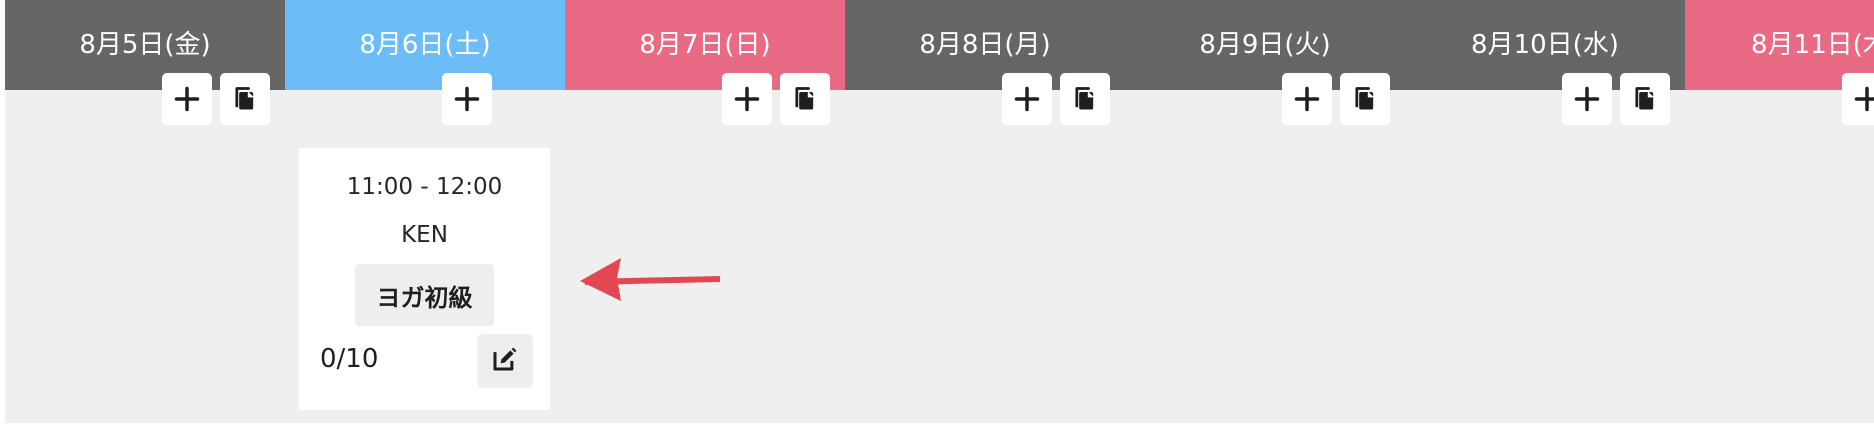  What do you see at coordinates (985, 45) in the screenshot?
I see `day-label: 8月8日(月)` at bounding box center [985, 45].